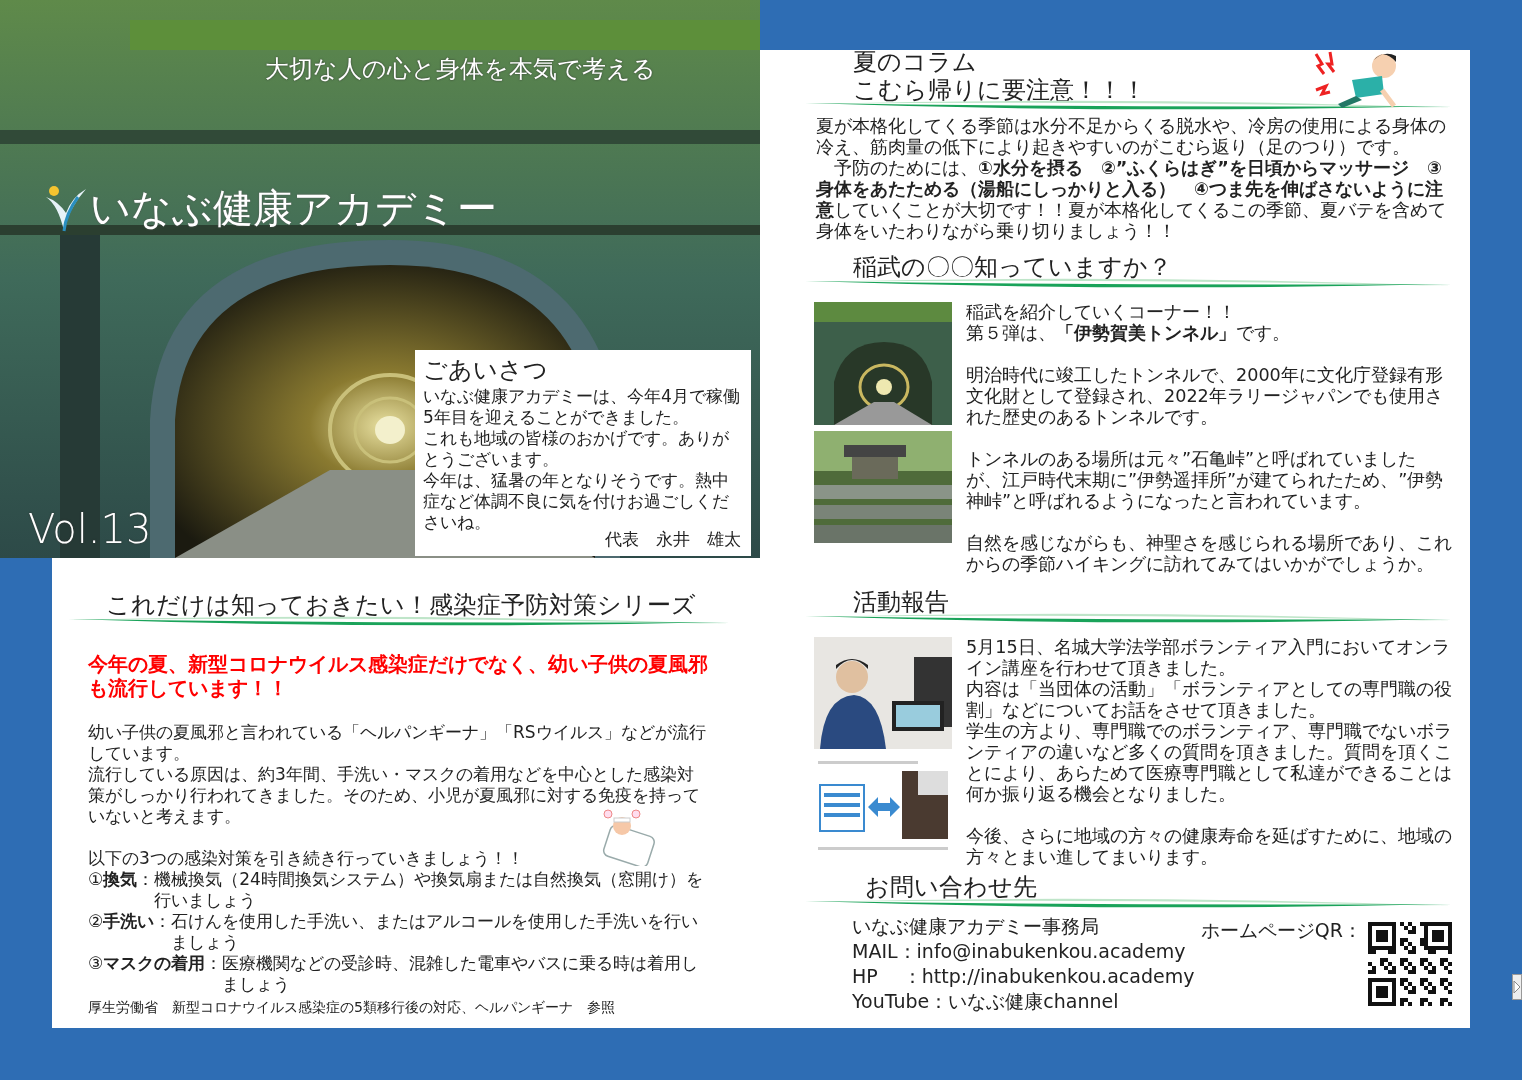 The image size is (1522, 1080). Describe the element at coordinates (582, 407) in the screenshot. I see `greeting-text: いなぶ健康アカデミーは、今年4月で稼働5年目を迎えることができました。` at that location.